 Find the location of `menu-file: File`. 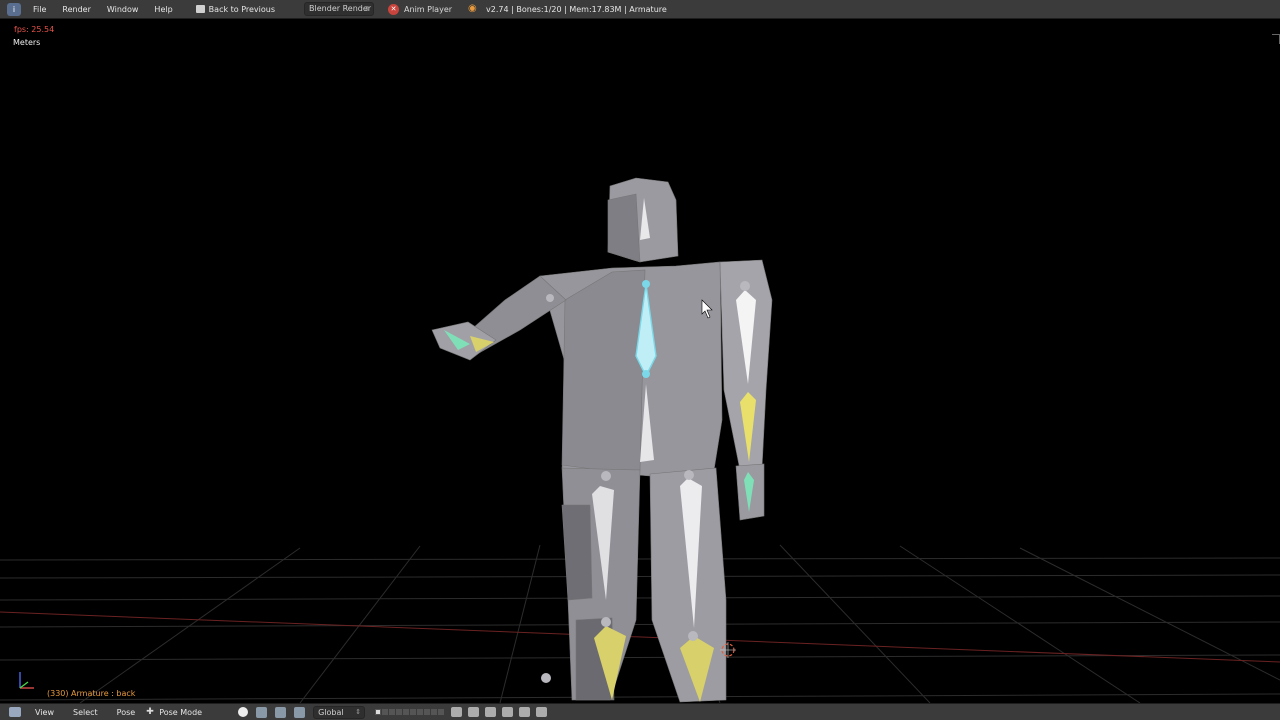

menu-file: File is located at coordinates (39, 9).